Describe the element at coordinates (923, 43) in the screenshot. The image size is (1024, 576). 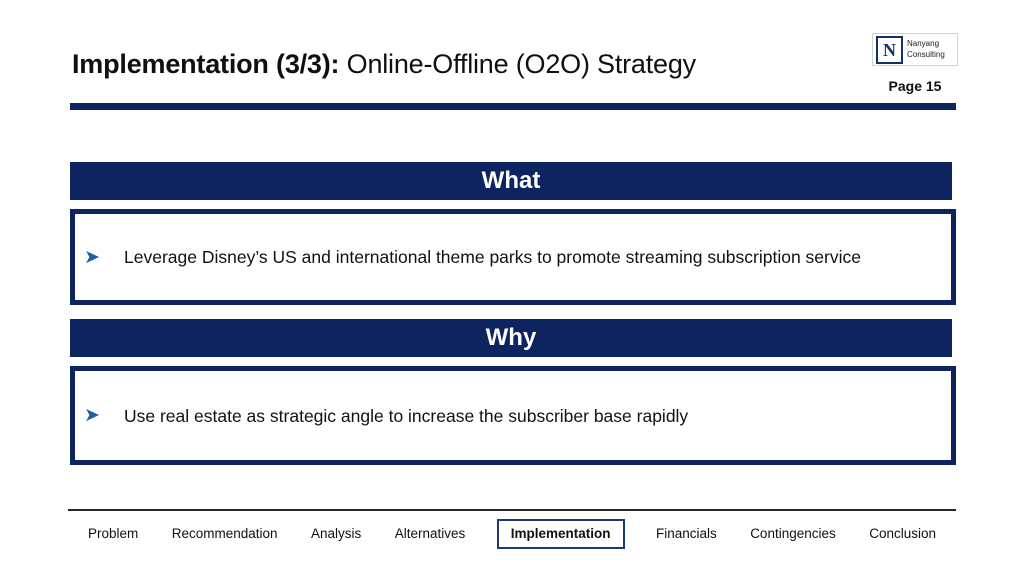
I see `logo-wordmark-line1: Nanyang` at that location.